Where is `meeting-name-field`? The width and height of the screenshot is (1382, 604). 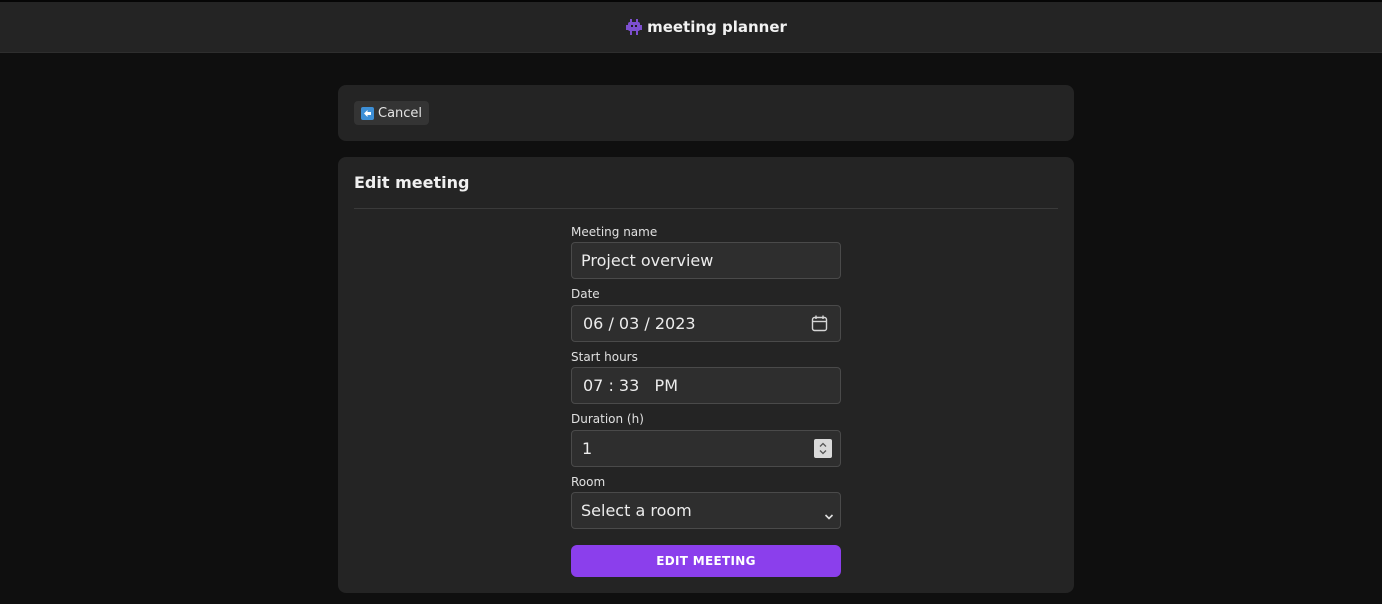
meeting-name-field is located at coordinates (706, 260).